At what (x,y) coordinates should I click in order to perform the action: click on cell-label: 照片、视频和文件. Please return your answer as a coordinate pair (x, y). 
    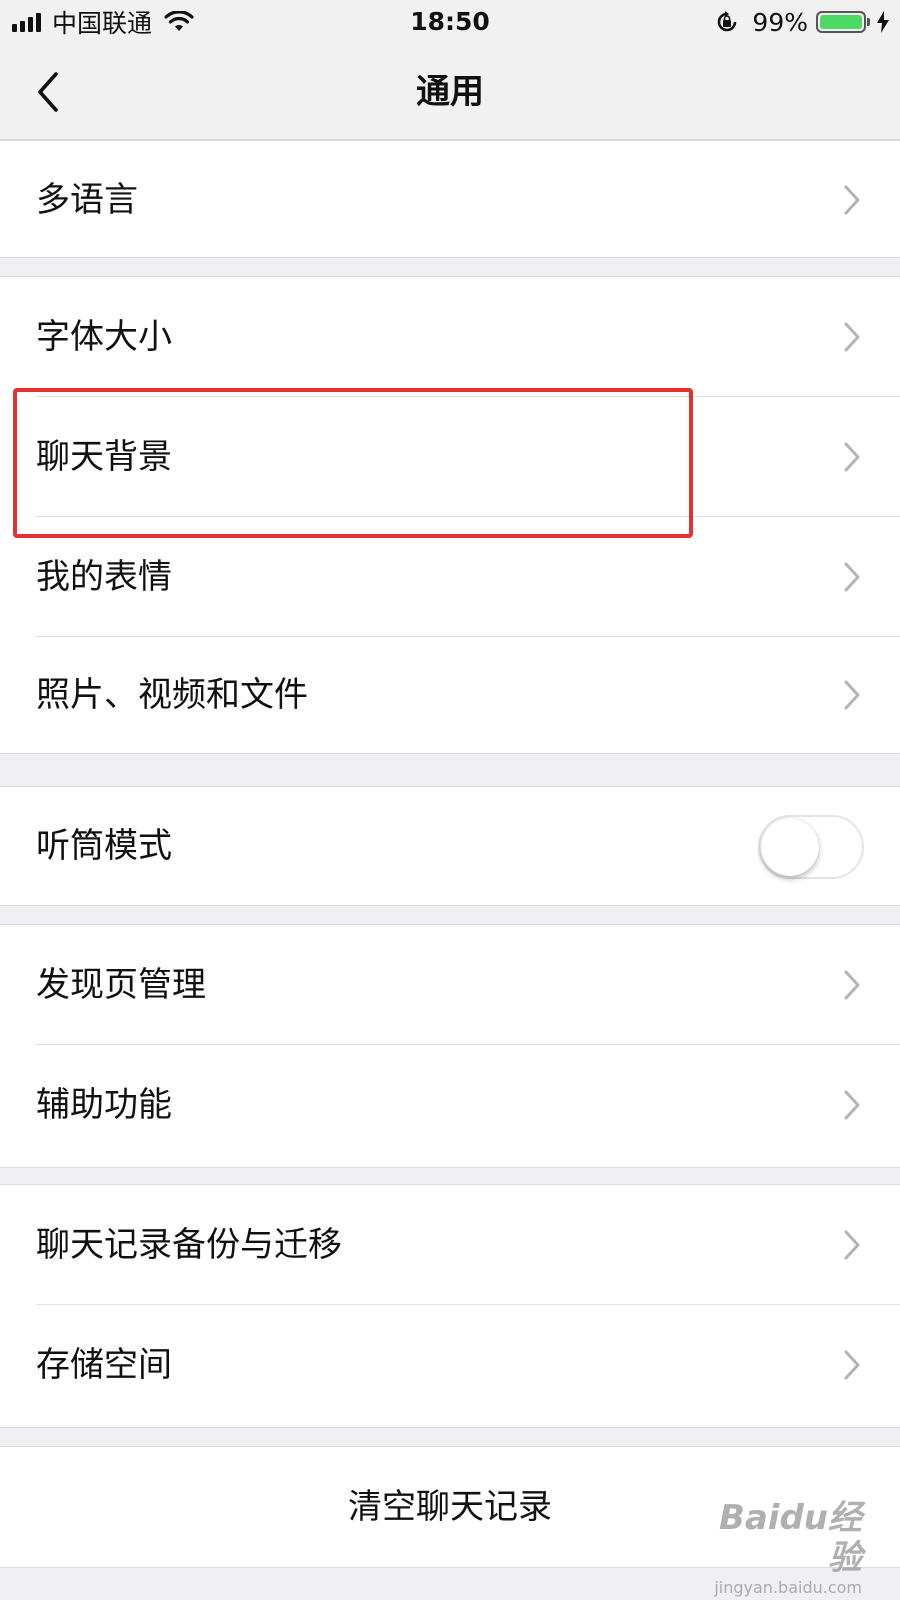
    Looking at the image, I should click on (172, 695).